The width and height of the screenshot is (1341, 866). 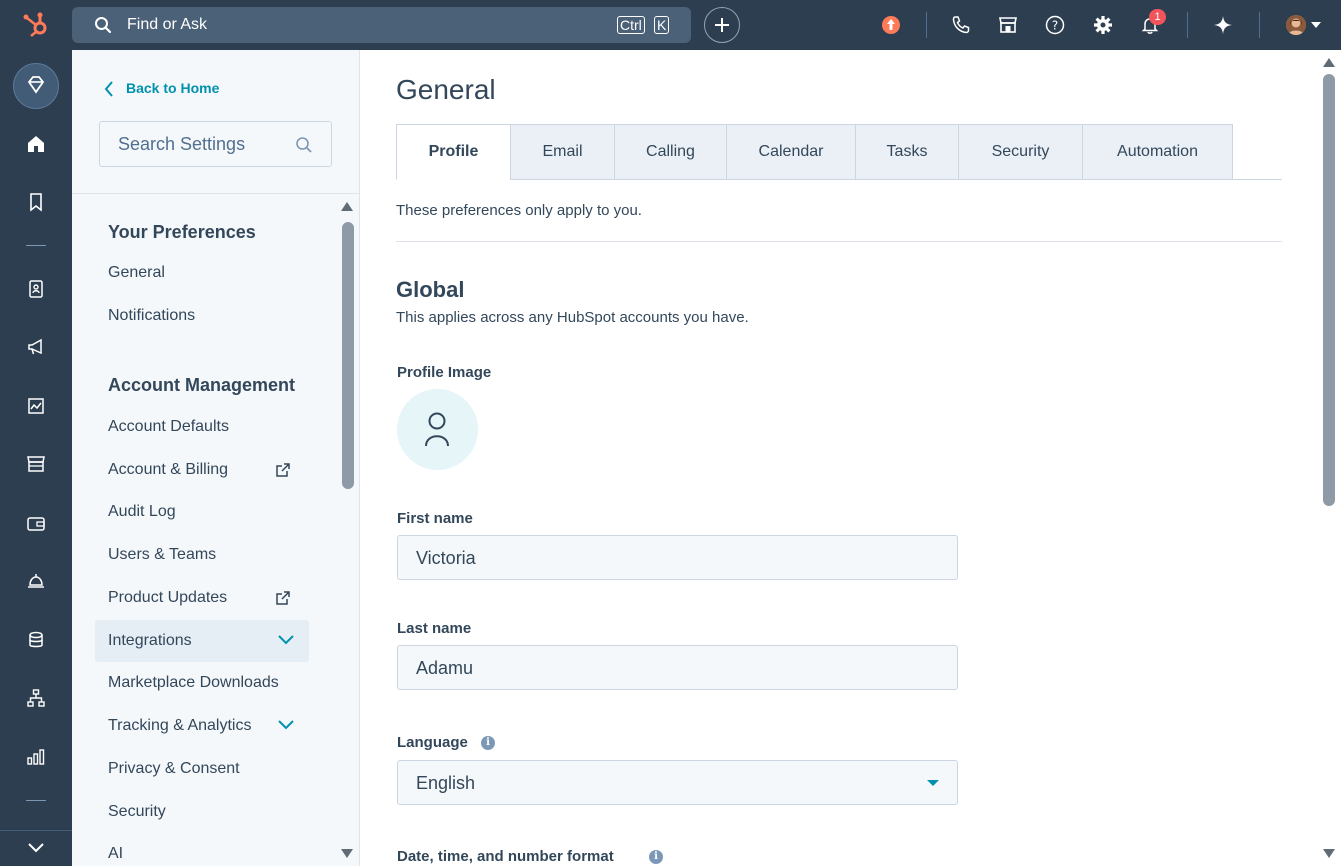 What do you see at coordinates (202, 273) in the screenshot?
I see `sidebar-item-general: General` at bounding box center [202, 273].